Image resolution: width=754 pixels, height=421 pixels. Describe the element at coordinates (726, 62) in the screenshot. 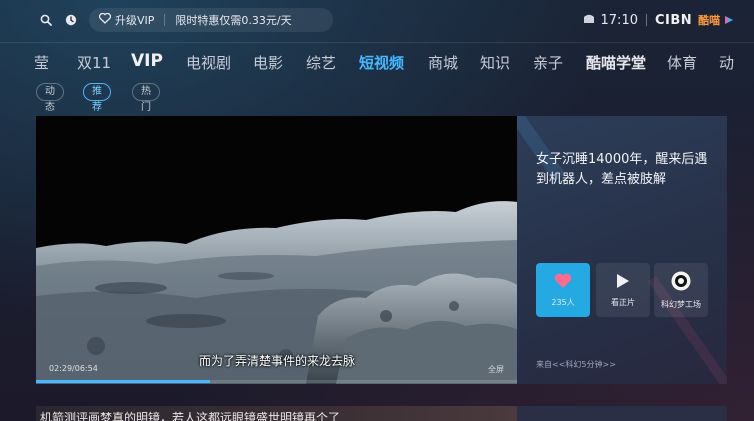

I see `nav-item-clipped-right: 动` at that location.